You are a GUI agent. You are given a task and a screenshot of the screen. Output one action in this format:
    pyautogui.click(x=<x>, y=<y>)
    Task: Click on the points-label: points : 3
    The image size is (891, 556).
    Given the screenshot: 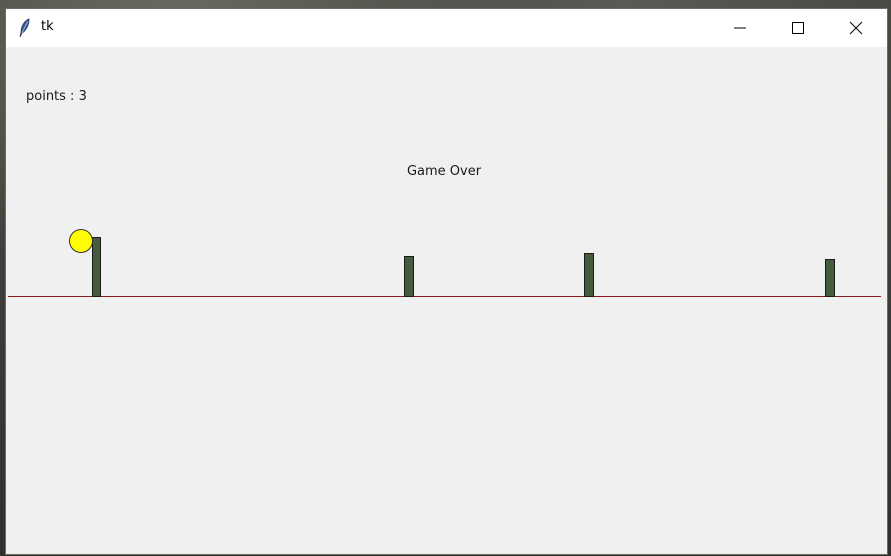 What is the action you would take?
    pyautogui.click(x=56, y=96)
    